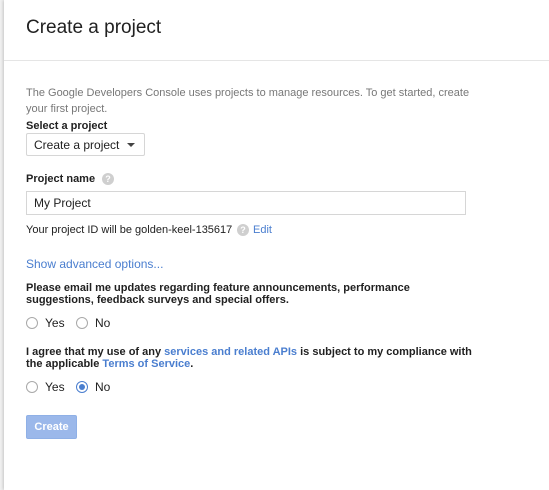 This screenshot has width=549, height=490. I want to click on dialog-header: Create a project, so click(276, 30).